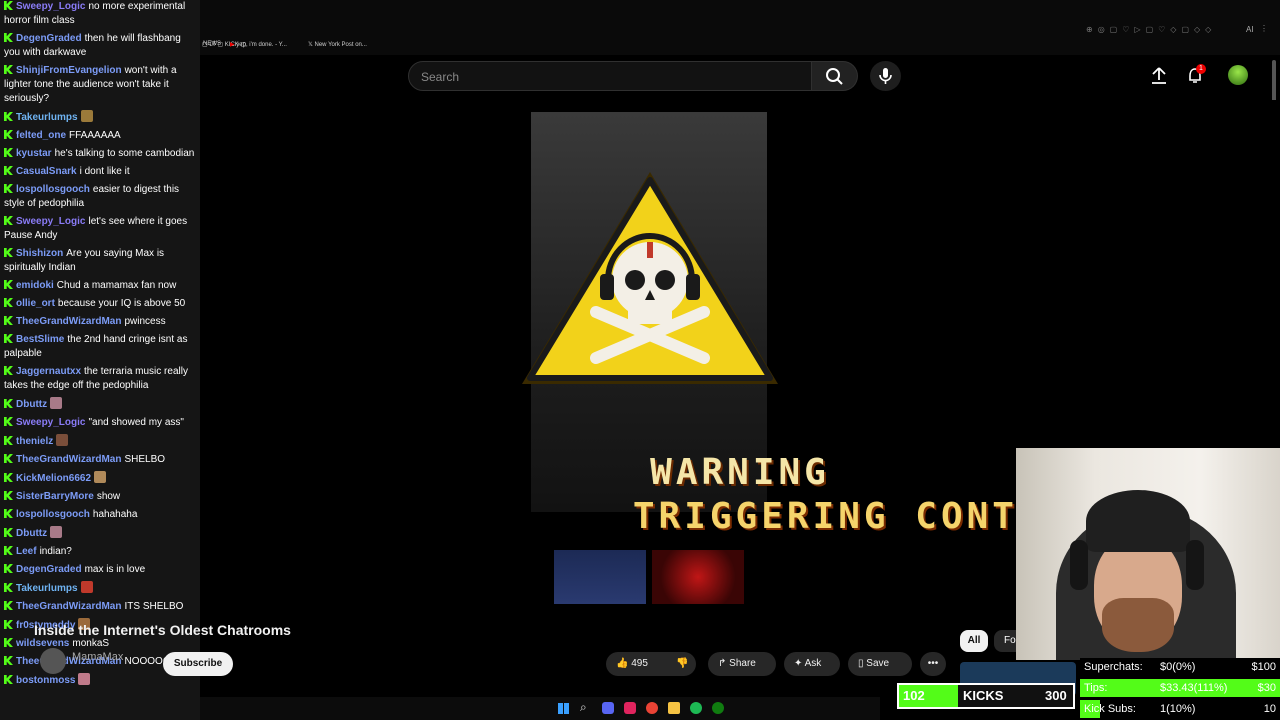 The height and width of the screenshot is (720, 1280). What do you see at coordinates (630, 708) in the screenshot?
I see `app-icon` at bounding box center [630, 708].